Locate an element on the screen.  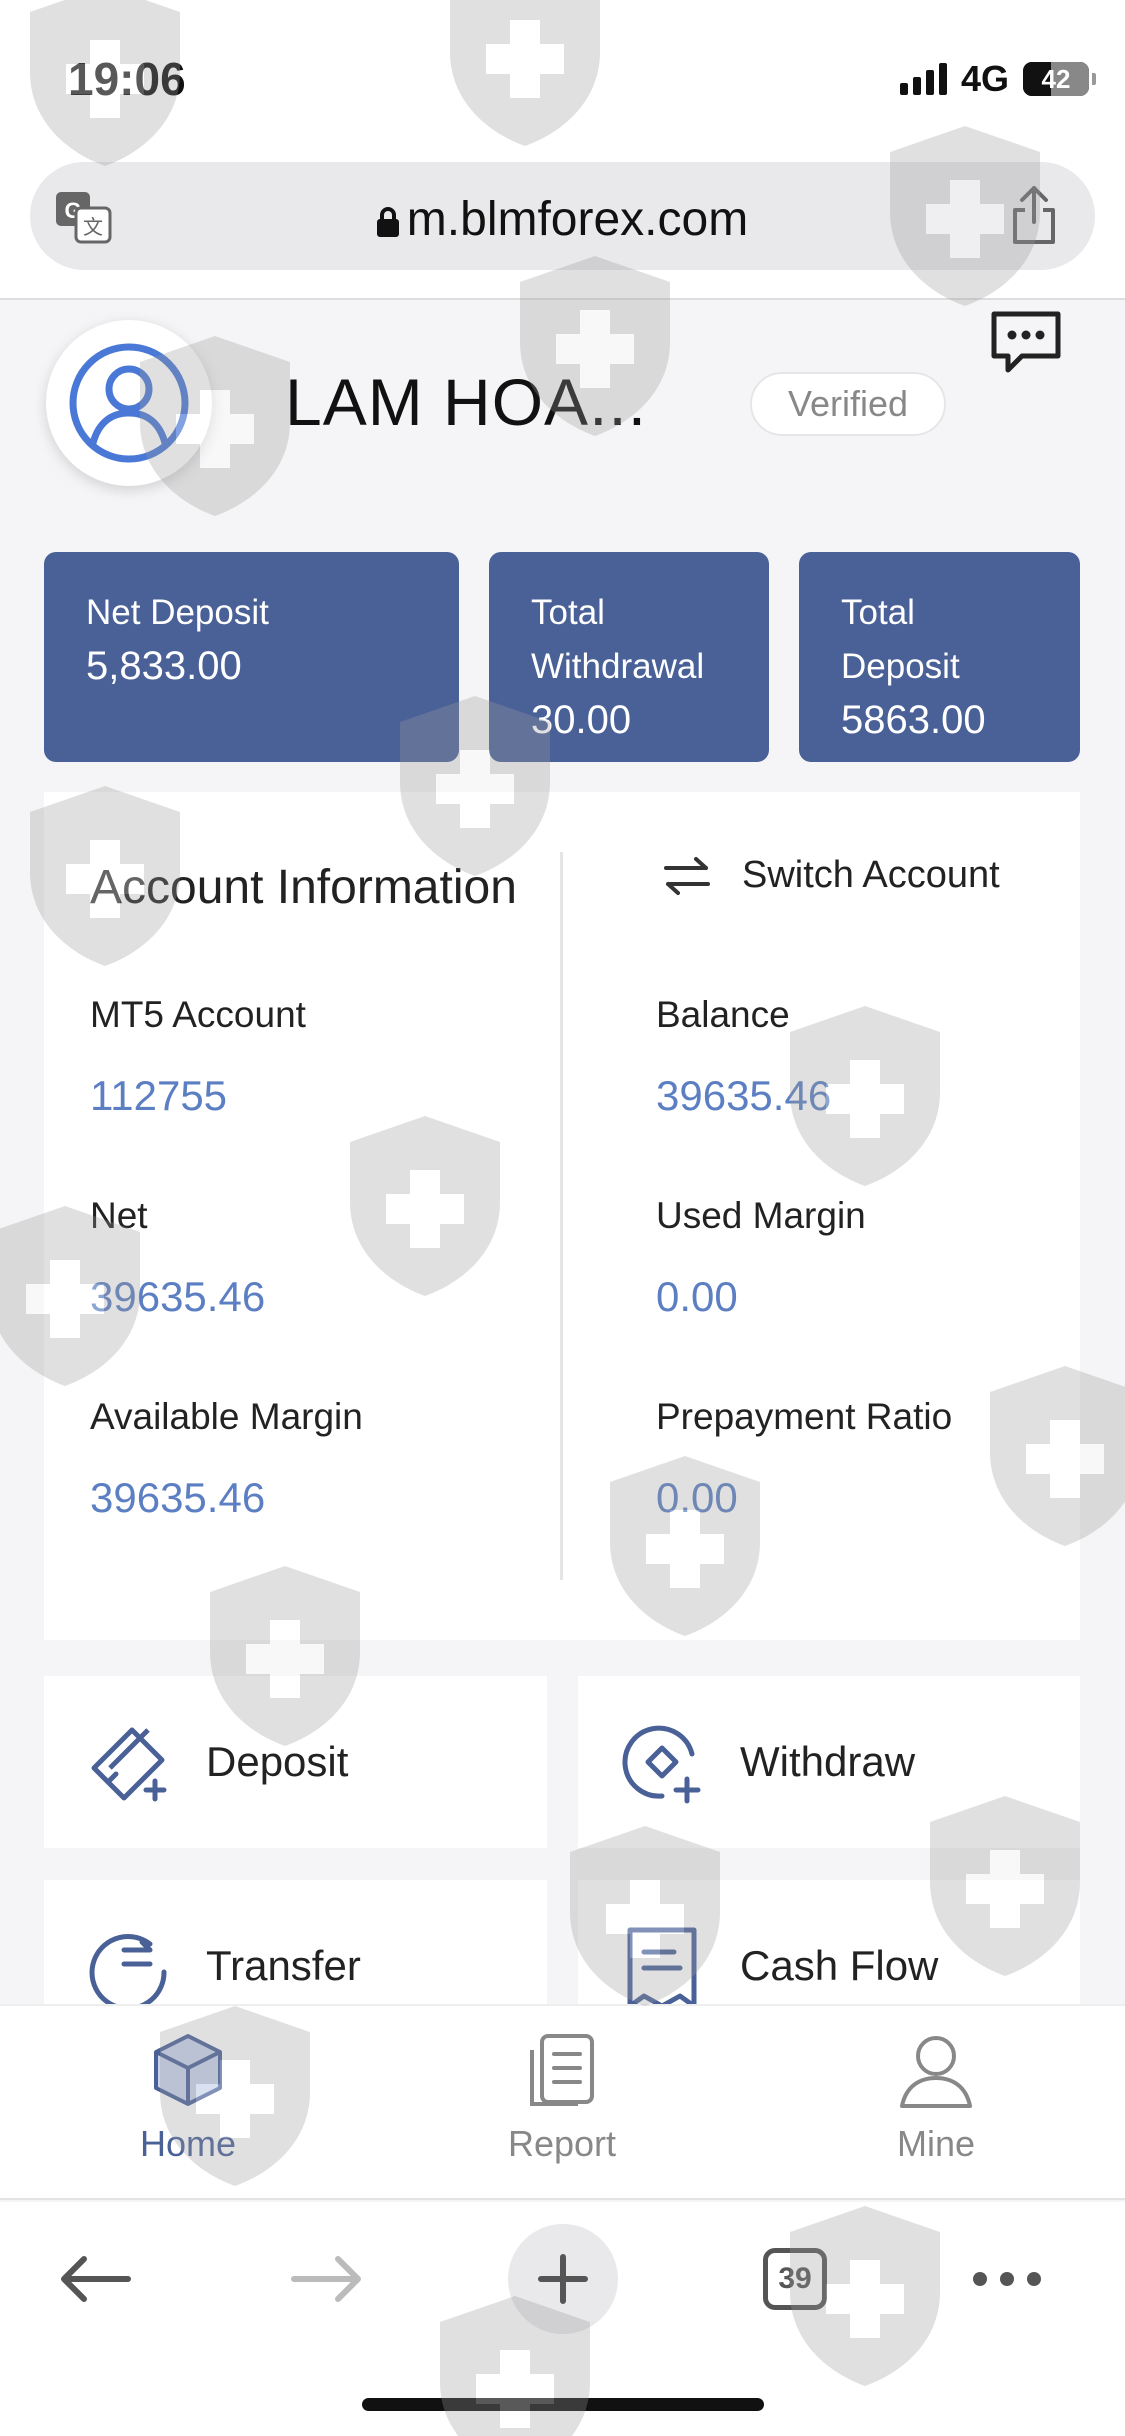
net-value: 39635.46 is located at coordinates (178, 1296).